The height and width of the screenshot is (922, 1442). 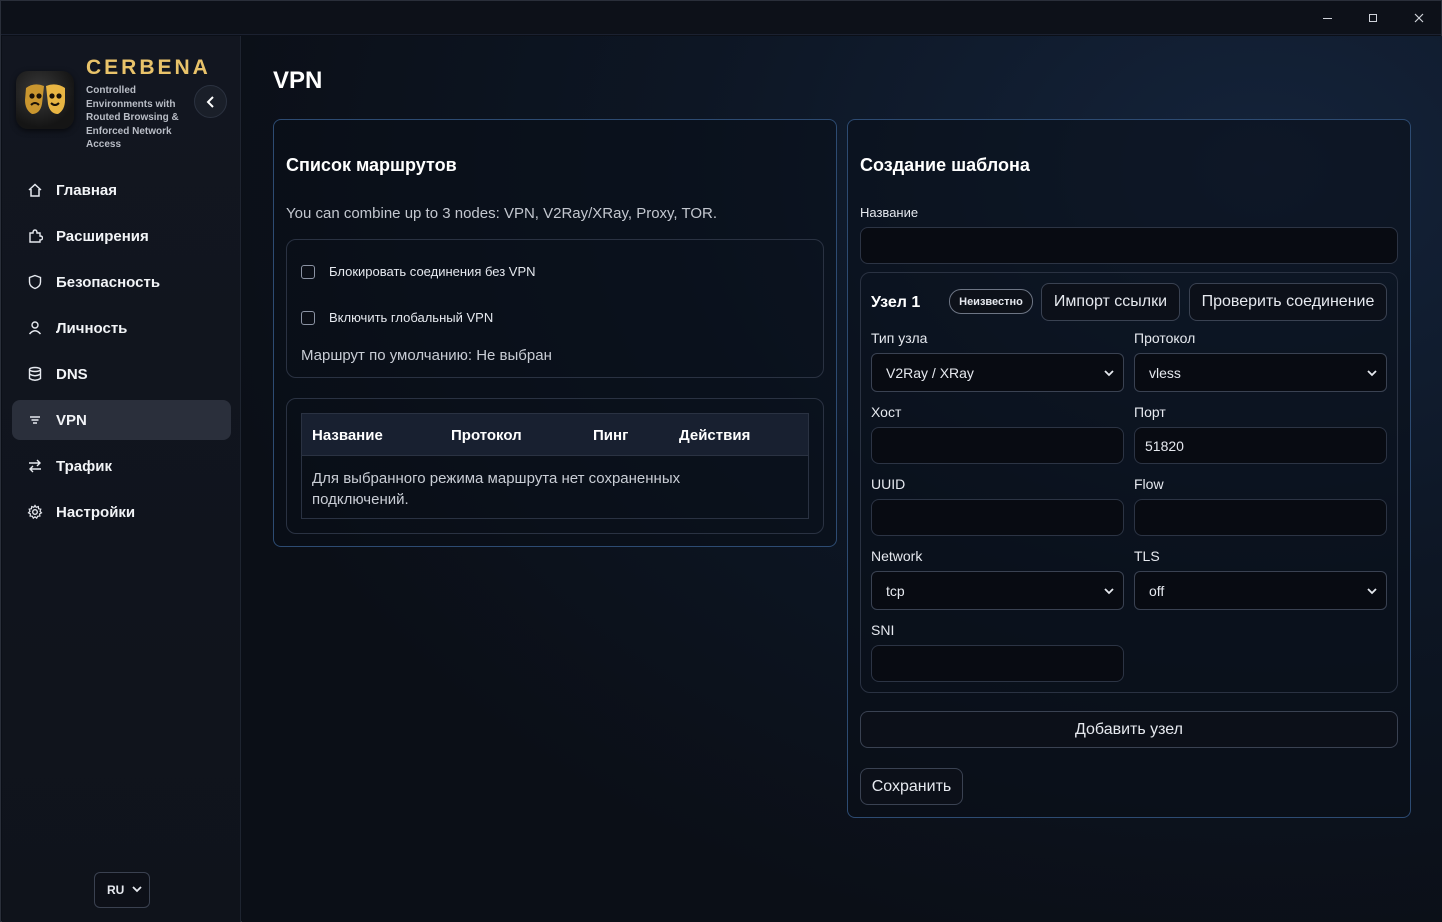 I want to click on sidebar-item-security: Безопасность, so click(x=121, y=282).